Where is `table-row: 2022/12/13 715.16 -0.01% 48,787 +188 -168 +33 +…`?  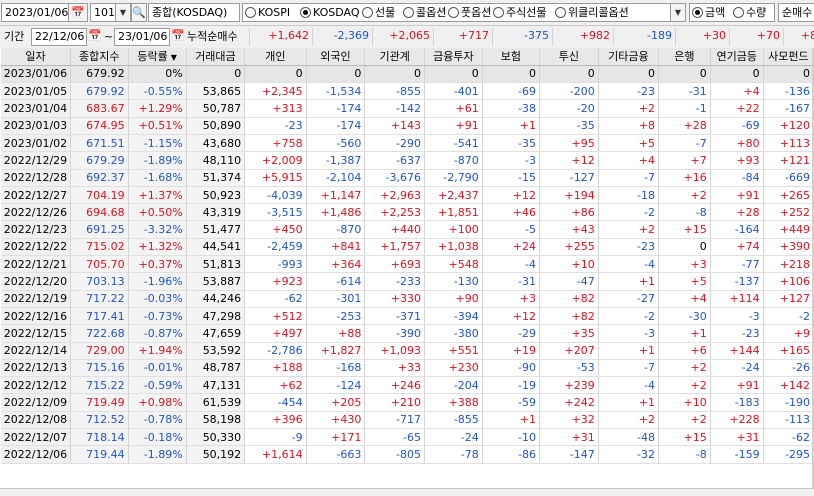
table-row: 2022/12/13 715.16 -0.01% 48,787 +188 -168 +33 +… is located at coordinates (407, 368).